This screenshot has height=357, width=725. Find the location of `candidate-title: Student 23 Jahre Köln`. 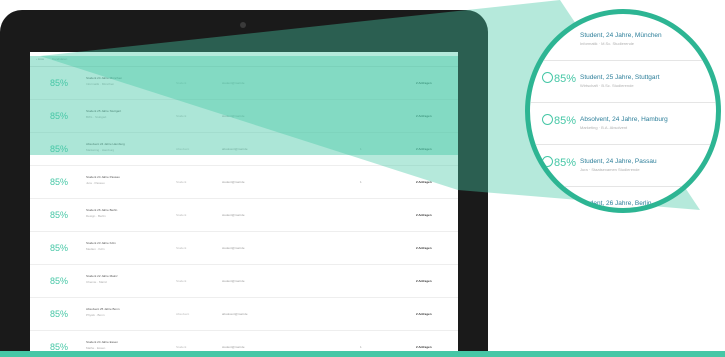

candidate-title: Student 23 Jahre Köln is located at coordinates (101, 243).